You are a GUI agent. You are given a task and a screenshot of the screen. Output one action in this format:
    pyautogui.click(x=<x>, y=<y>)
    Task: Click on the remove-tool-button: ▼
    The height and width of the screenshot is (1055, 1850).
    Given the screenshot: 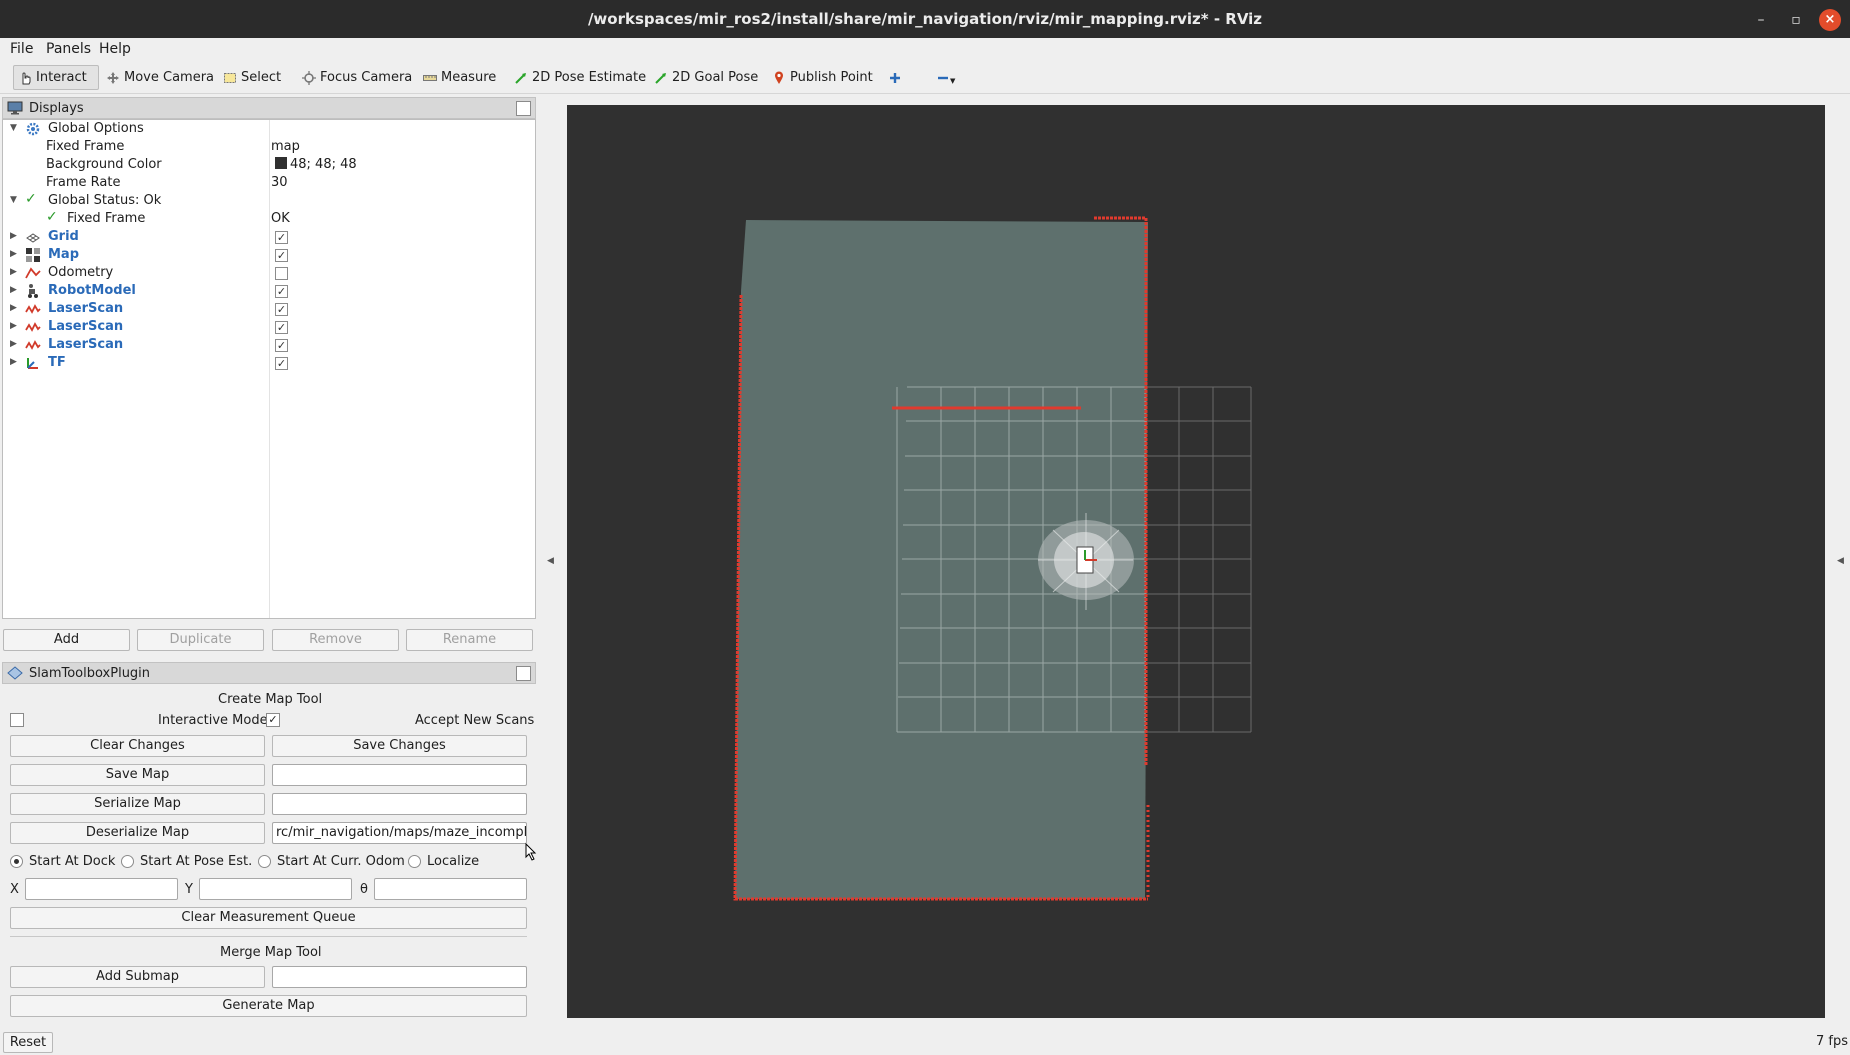 What is the action you would take?
    pyautogui.click(x=945, y=77)
    